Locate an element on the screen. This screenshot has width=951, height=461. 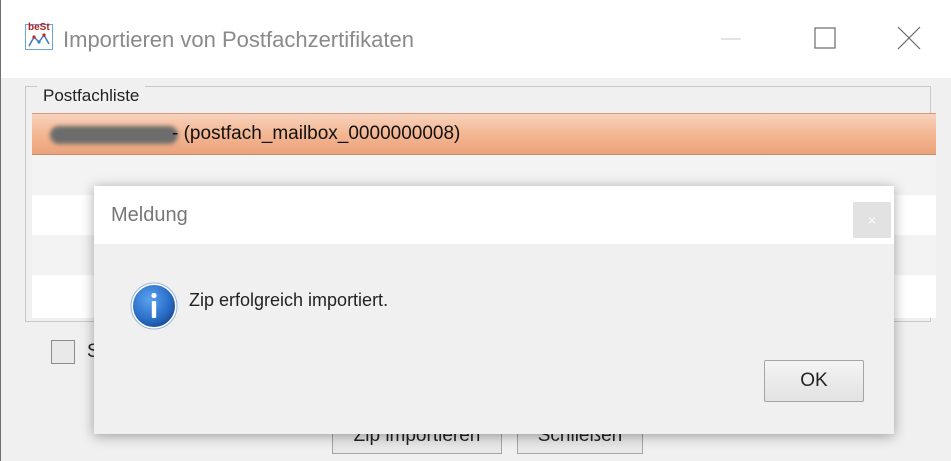
minimize-icon is located at coordinates (731, 39).